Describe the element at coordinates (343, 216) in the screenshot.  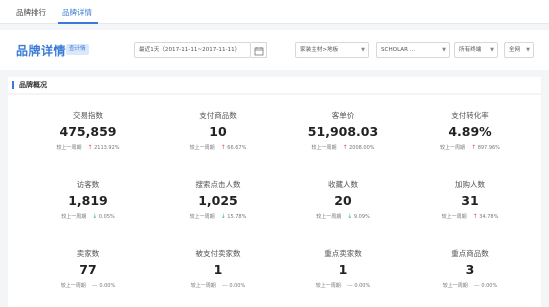
I see `metric-compare: 较上一周期 ↓ 9.09%` at that location.